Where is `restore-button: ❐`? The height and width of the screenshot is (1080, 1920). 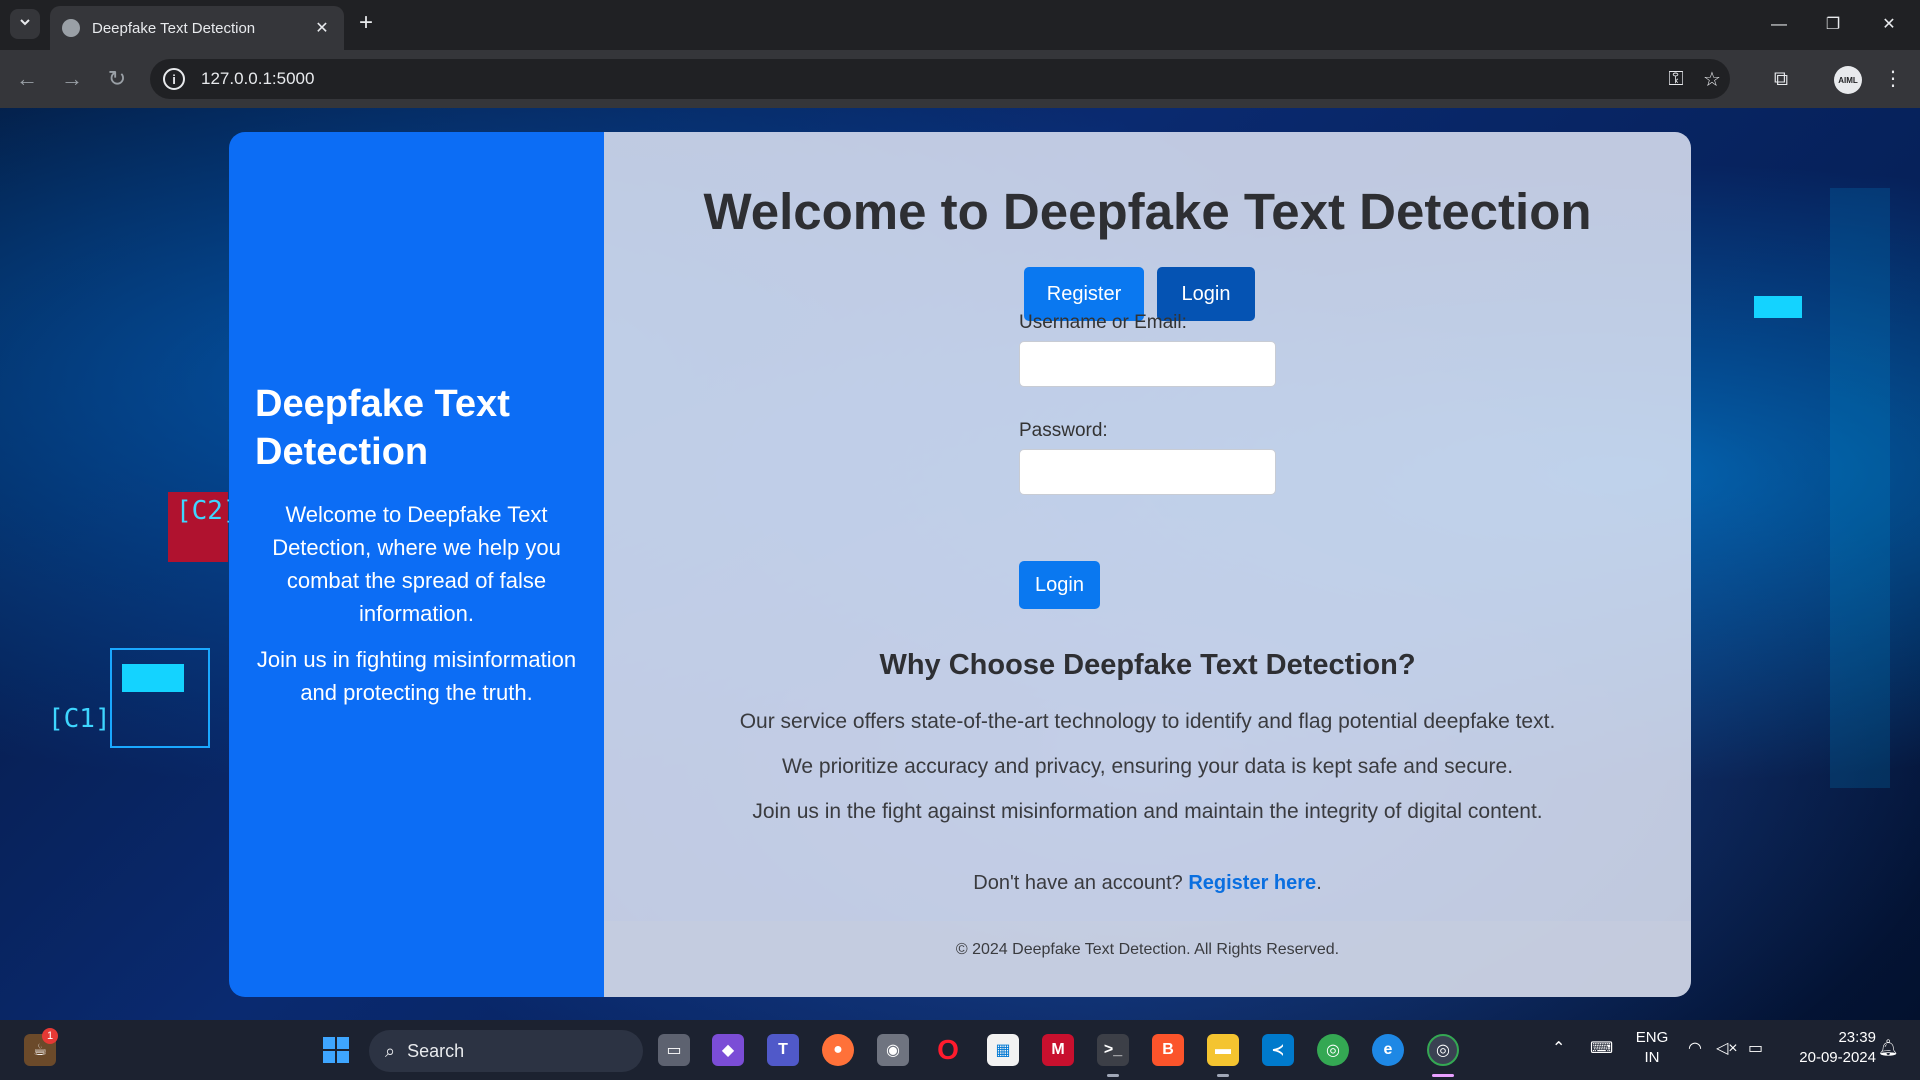
restore-button: ❐ is located at coordinates (1833, 25).